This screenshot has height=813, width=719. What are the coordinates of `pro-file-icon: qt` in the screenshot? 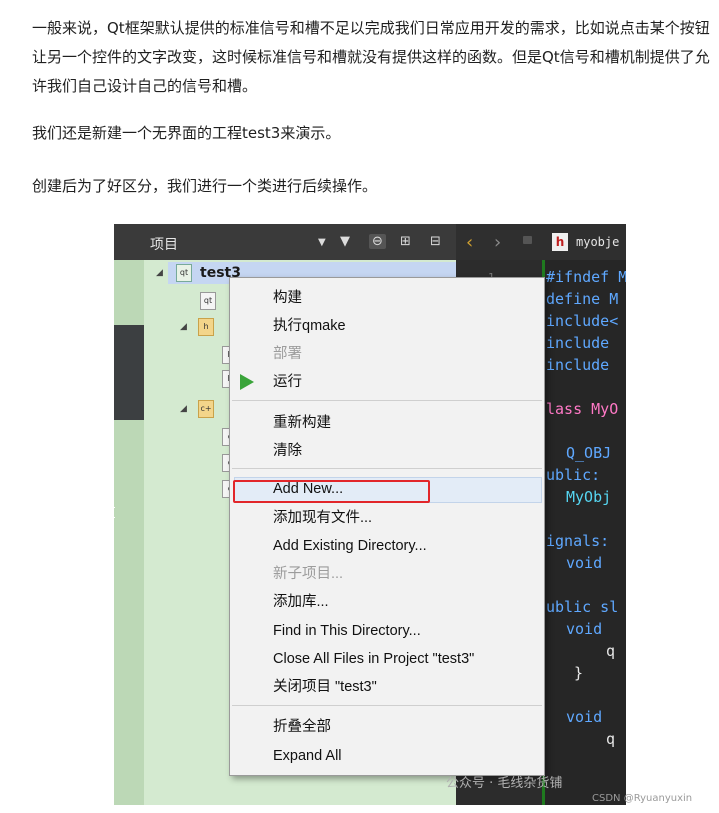 It's located at (208, 301).